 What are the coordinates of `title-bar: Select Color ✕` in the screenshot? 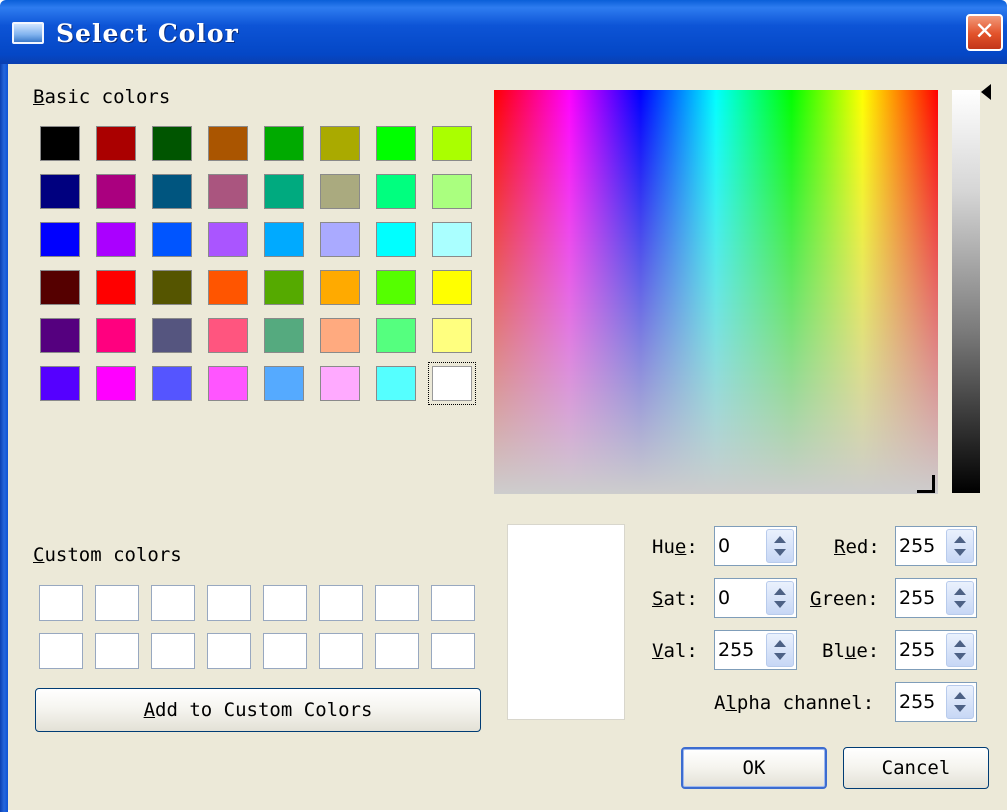 It's located at (503, 32).